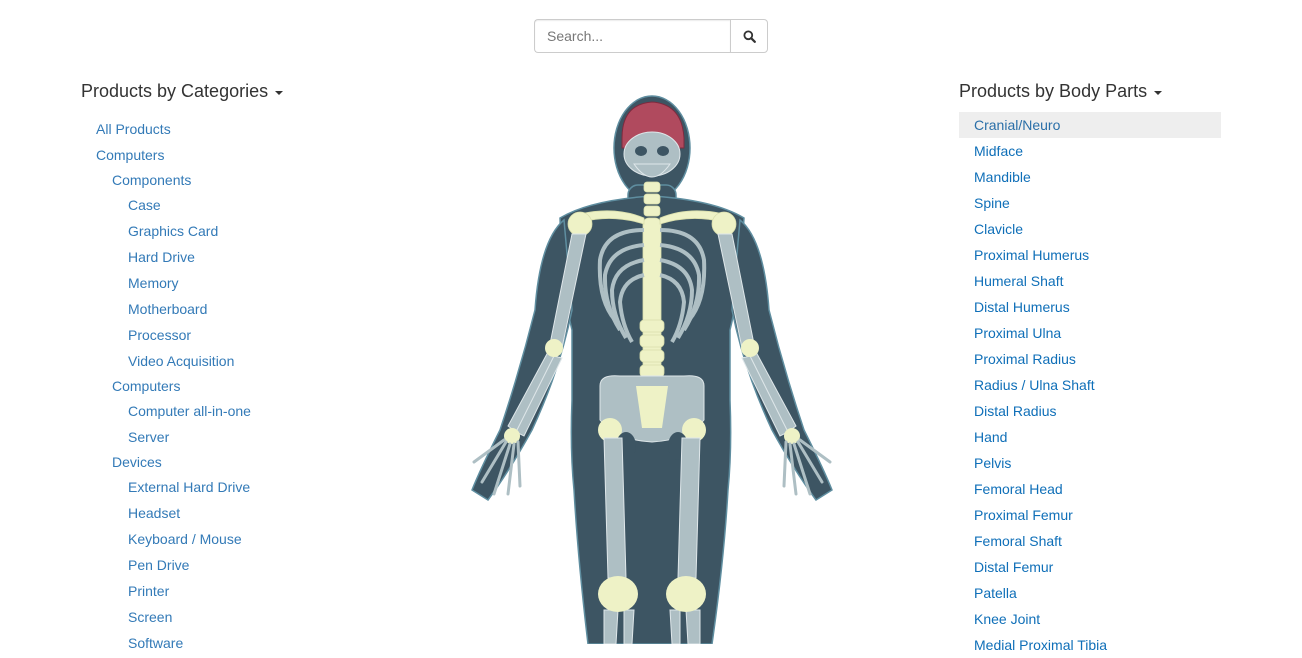 The height and width of the screenshot is (658, 1302). I want to click on body-part-link: Proximal Radius, so click(1090, 359).